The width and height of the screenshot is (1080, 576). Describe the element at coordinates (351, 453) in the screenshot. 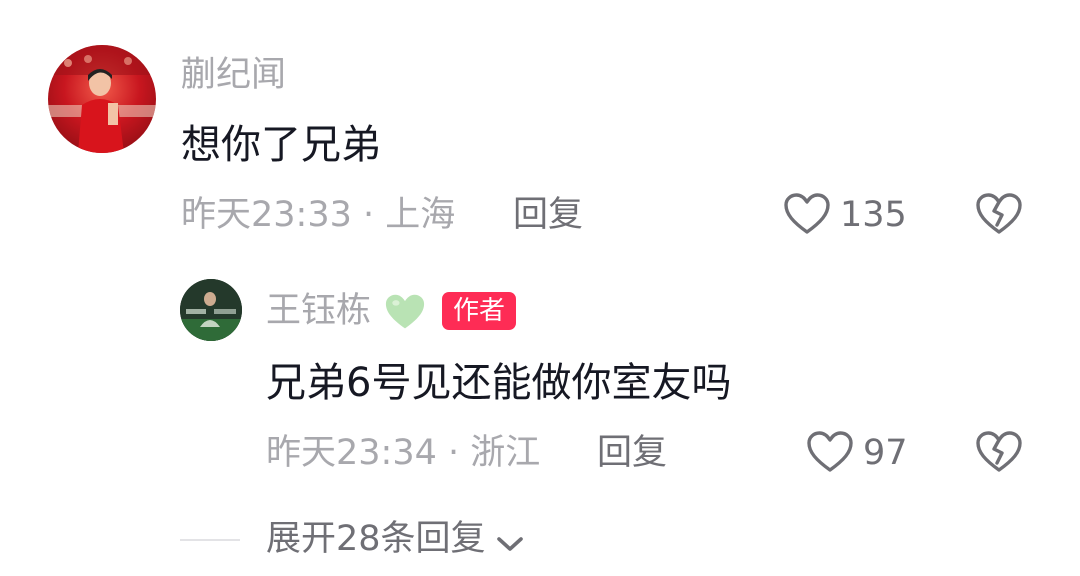

I see `reply-time: 昨天23:34` at that location.